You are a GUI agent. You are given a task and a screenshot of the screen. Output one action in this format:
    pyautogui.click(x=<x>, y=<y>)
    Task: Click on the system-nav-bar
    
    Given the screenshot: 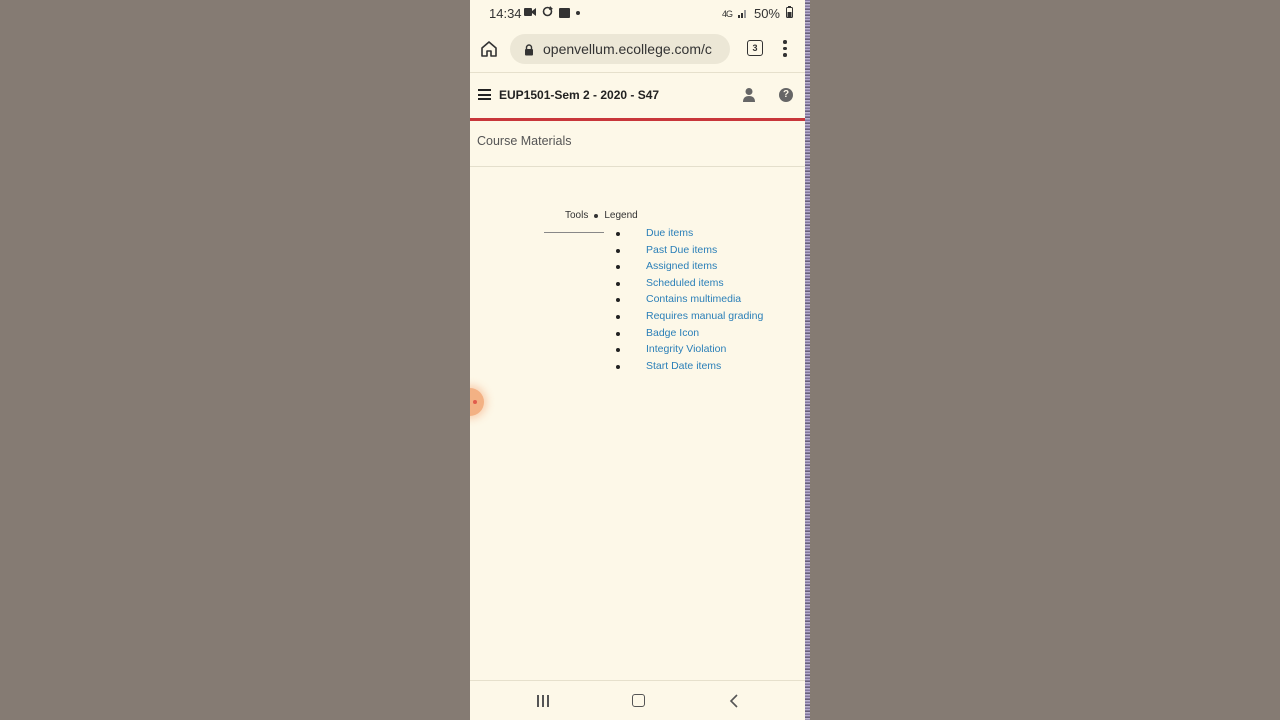 What is the action you would take?
    pyautogui.click(x=637, y=700)
    